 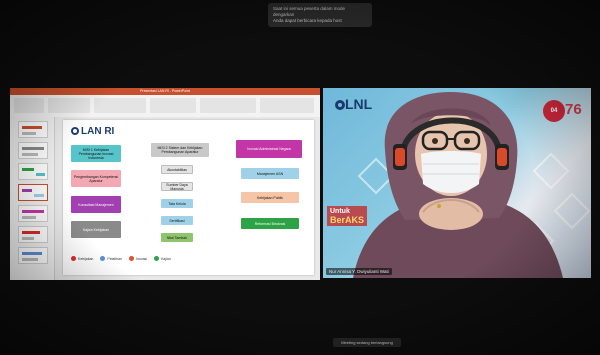 I want to click on legend-item: Pelatihan, so click(x=111, y=258).